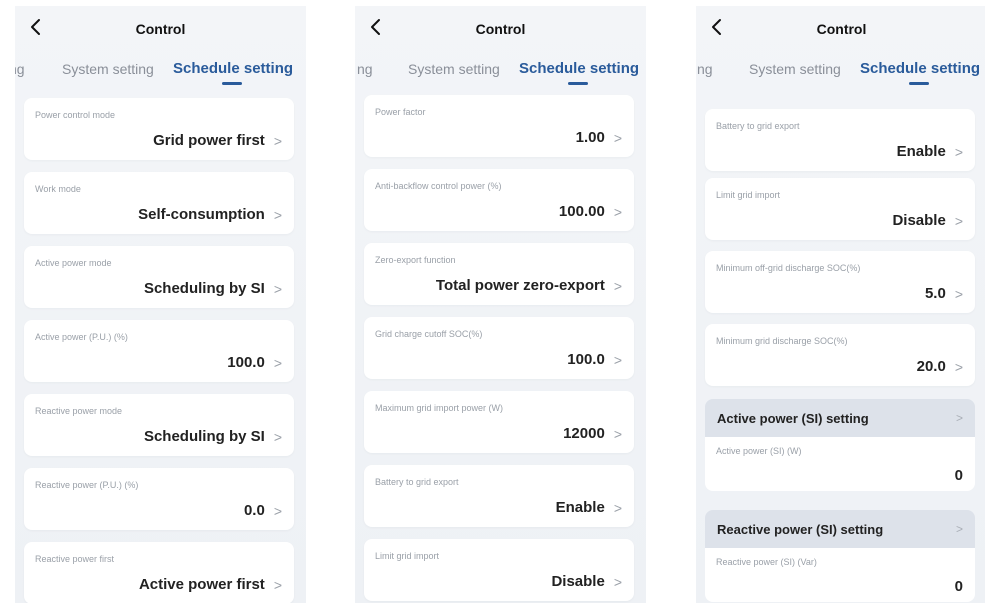  I want to click on setting-value: 20.0, so click(931, 366).